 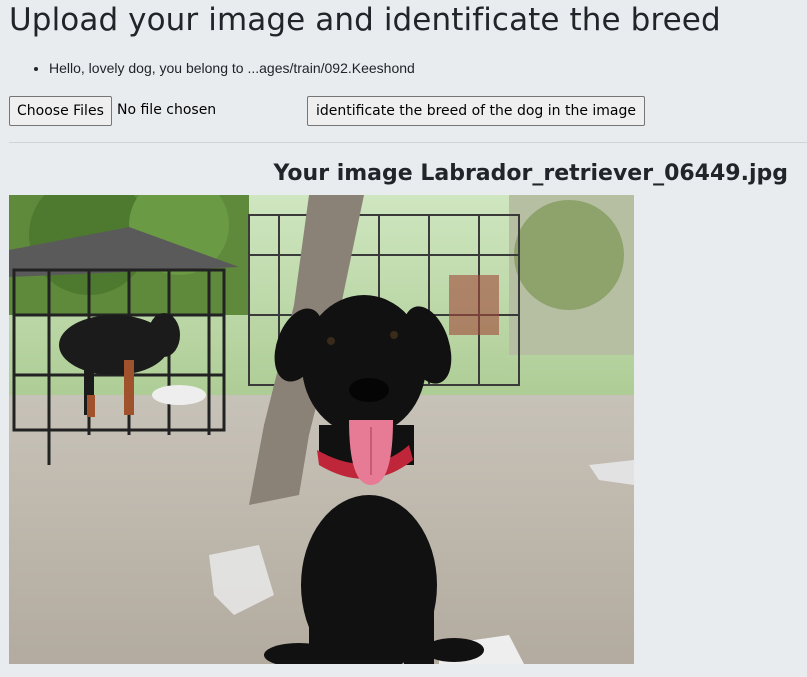 What do you see at coordinates (60, 111) in the screenshot?
I see `choose-files-button: Choose Files` at bounding box center [60, 111].